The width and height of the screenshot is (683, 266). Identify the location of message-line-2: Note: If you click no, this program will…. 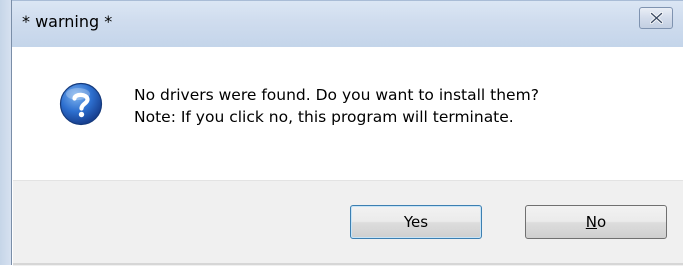
(324, 117).